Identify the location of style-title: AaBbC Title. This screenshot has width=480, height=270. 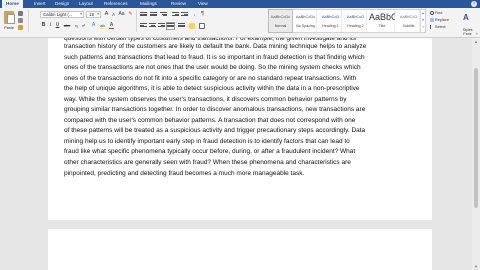
(382, 21).